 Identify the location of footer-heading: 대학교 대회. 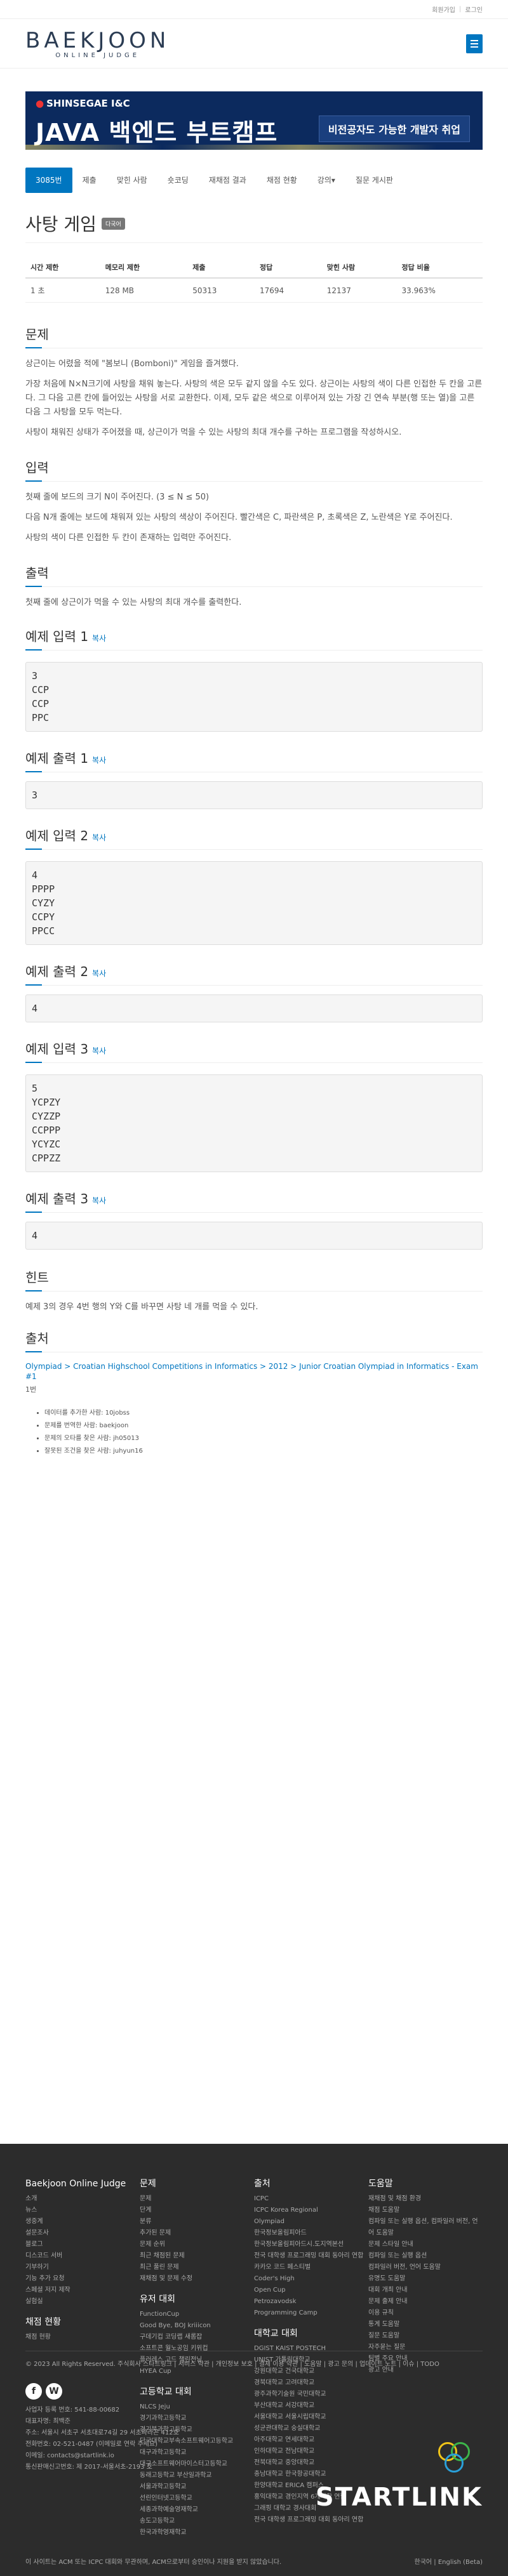
(276, 2334).